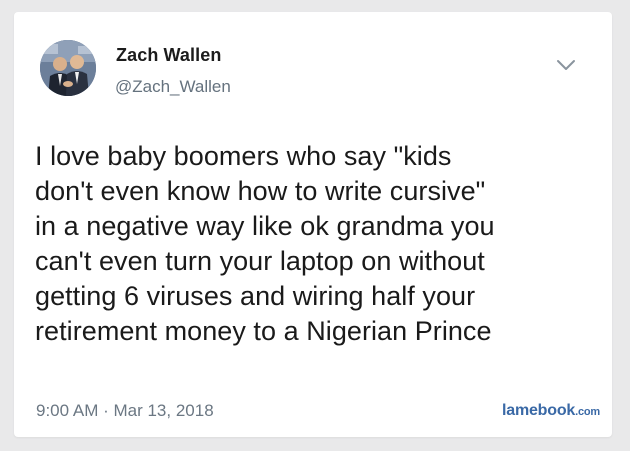  I want to click on tweet-timestamp: 9:00 AM · Mar 13, 2018, so click(125, 411).